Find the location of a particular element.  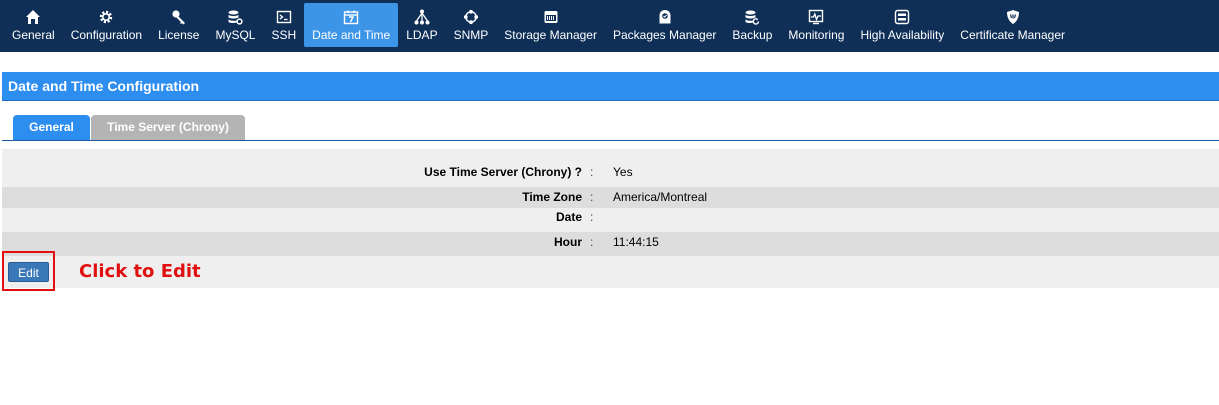

nav-snmp: SNMP is located at coordinates (471, 25).